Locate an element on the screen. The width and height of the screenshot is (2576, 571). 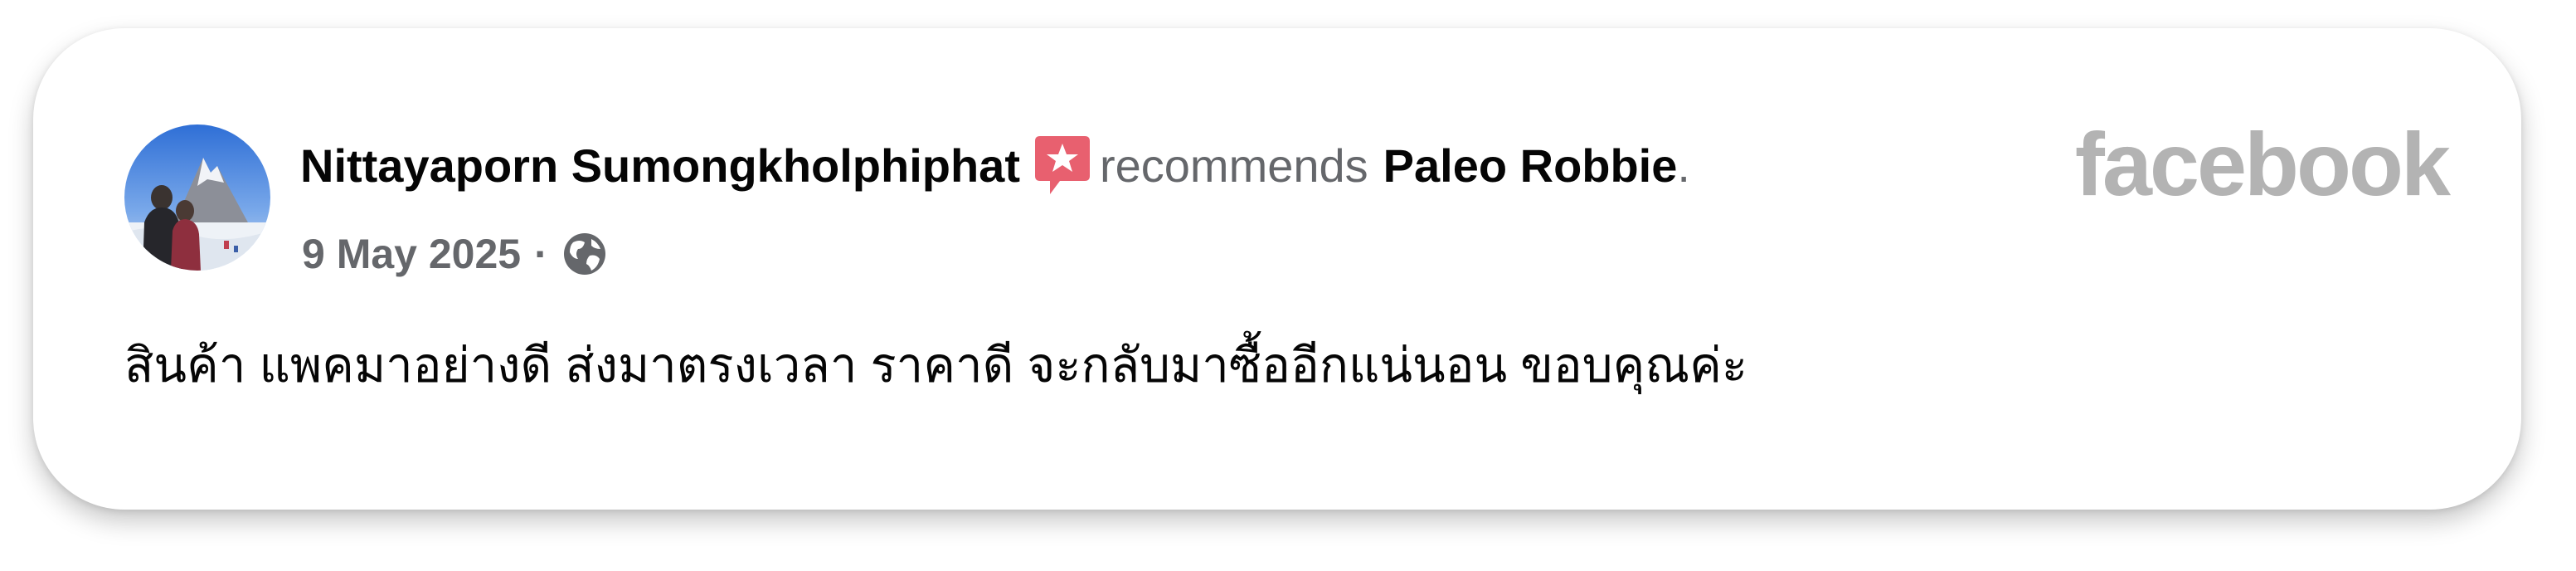
post-meta: 9 May 2025 · is located at coordinates (455, 254).